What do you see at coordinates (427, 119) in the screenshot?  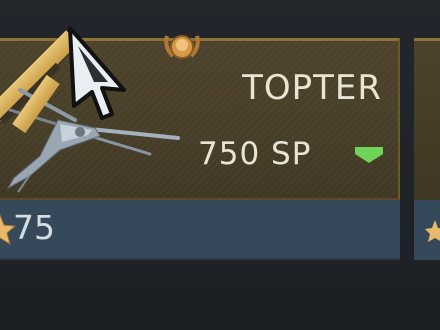 I see `next-vehicle-card-body` at bounding box center [427, 119].